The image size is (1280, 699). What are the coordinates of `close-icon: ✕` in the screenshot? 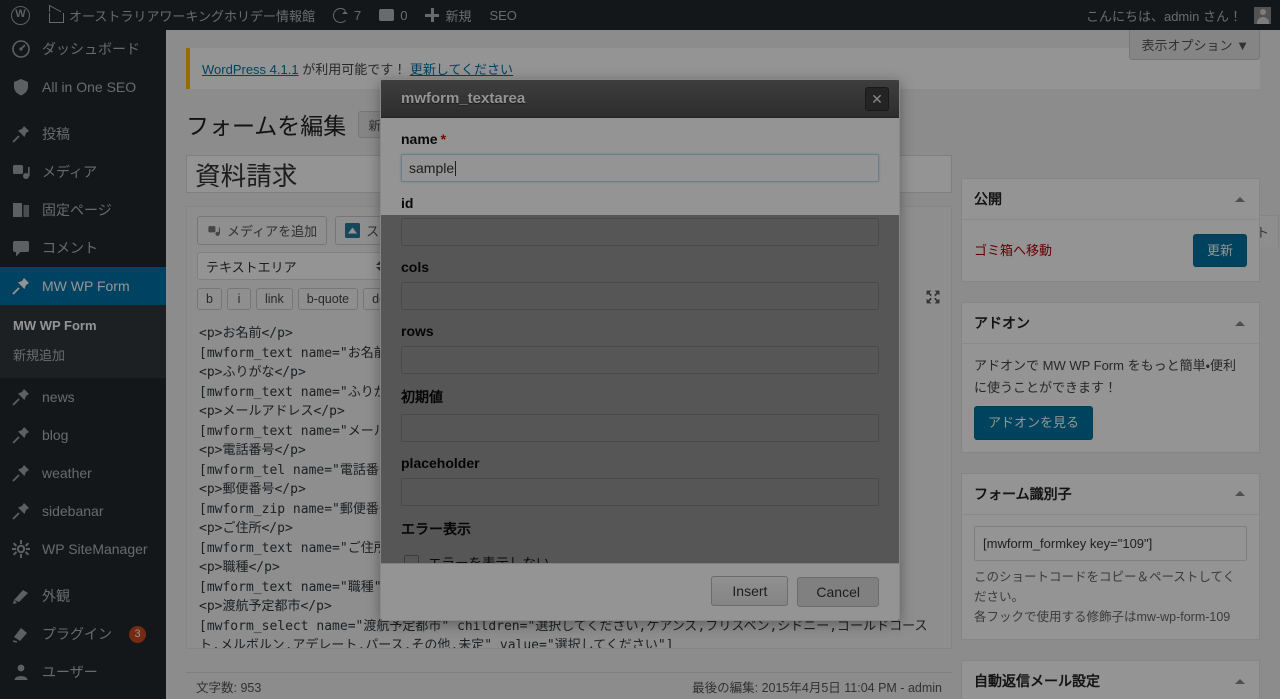 It's located at (877, 98).